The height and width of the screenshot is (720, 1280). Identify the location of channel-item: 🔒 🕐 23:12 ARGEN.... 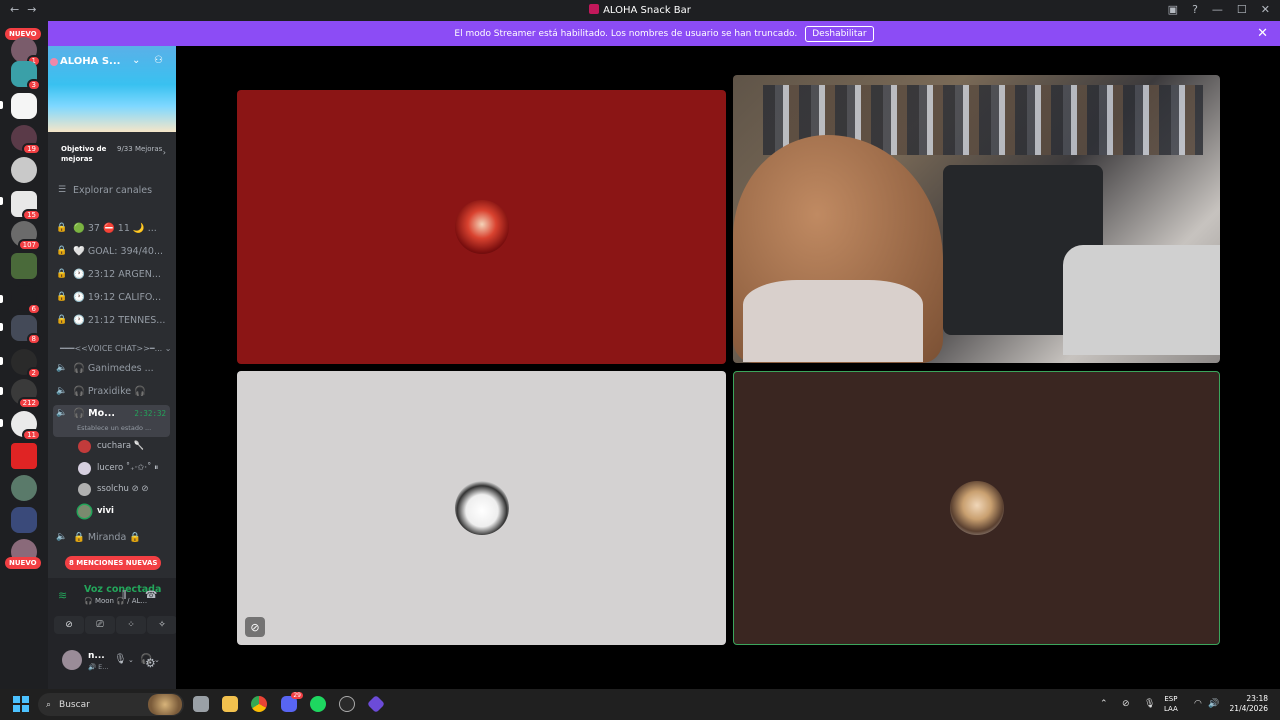
(114, 274).